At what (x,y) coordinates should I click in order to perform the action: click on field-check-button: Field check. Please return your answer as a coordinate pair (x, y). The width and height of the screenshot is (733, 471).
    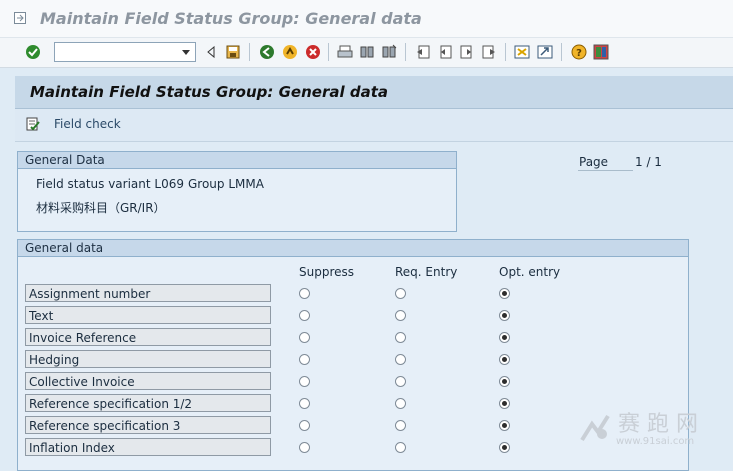
    Looking at the image, I should click on (87, 124).